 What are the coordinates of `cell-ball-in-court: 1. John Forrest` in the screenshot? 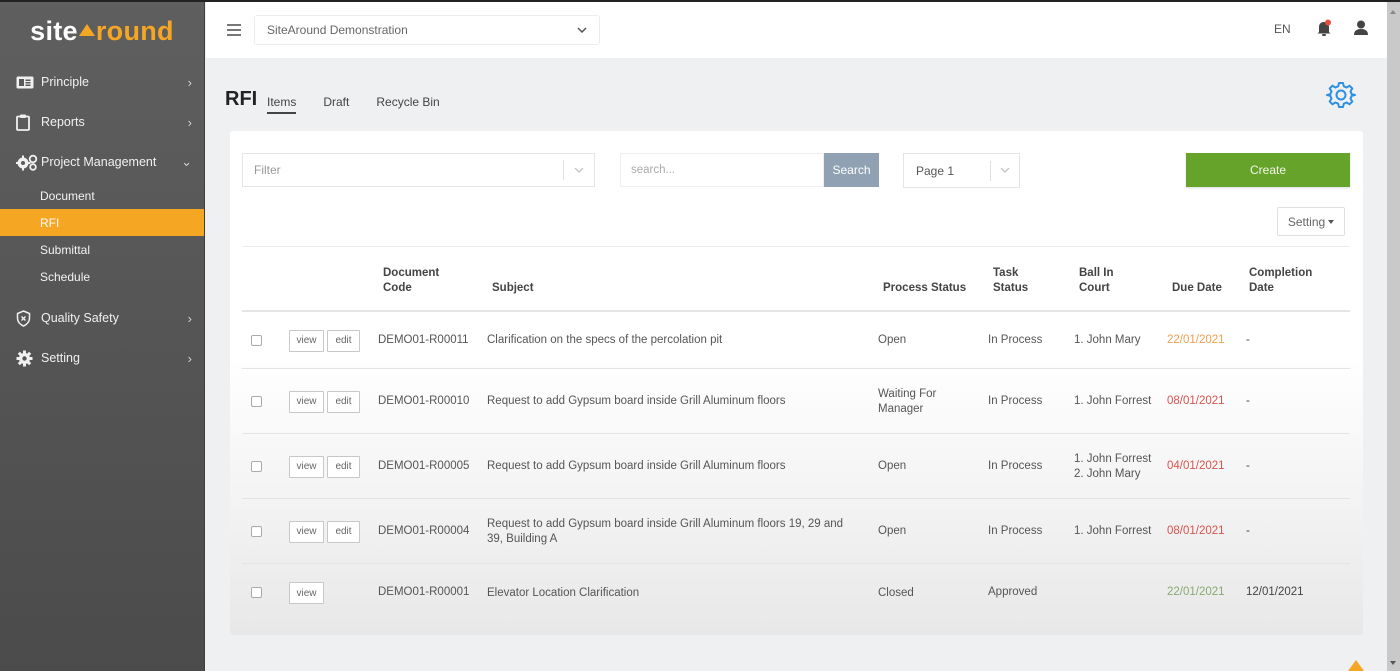 It's located at (1113, 531).